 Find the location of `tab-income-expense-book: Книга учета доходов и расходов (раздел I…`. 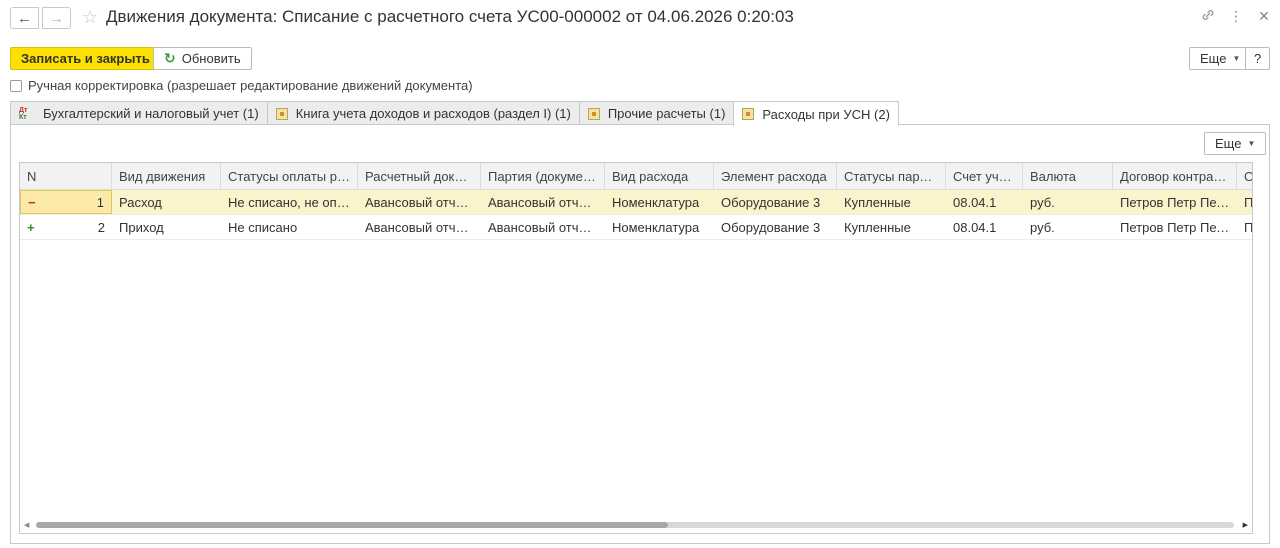

tab-income-expense-book: Книга учета доходов и расходов (раздел I… is located at coordinates (423, 113).